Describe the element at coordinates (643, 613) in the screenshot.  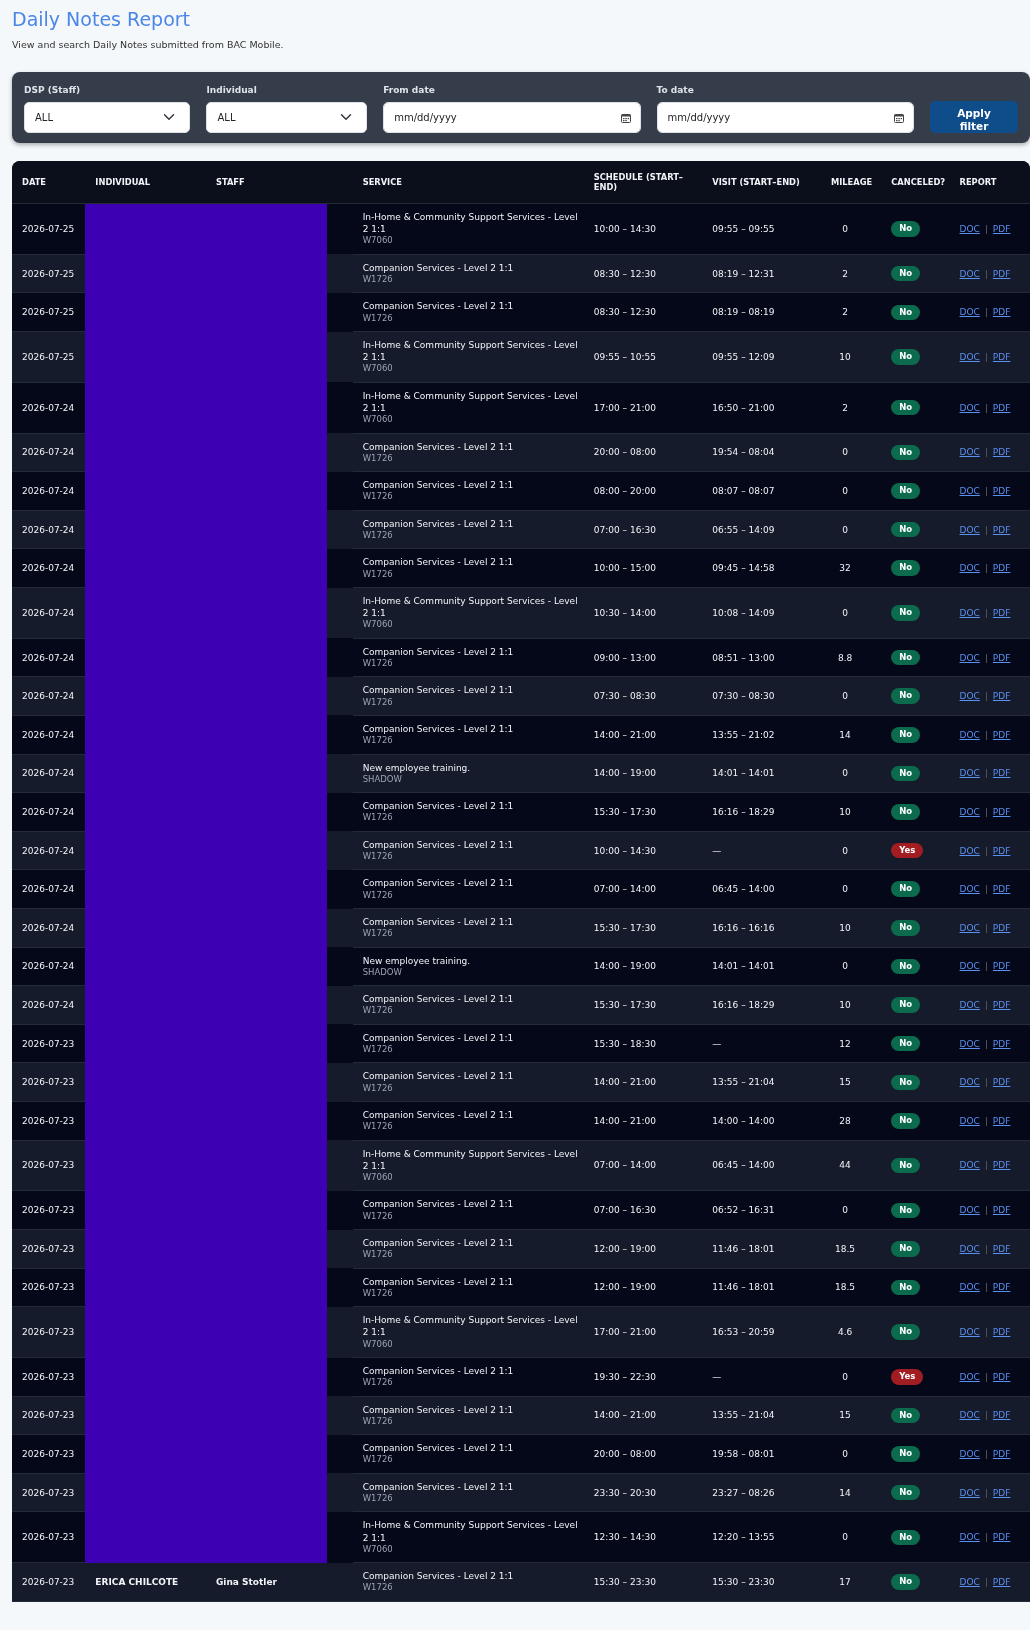
I see `table-cell: 10:30 – 14:00` at that location.